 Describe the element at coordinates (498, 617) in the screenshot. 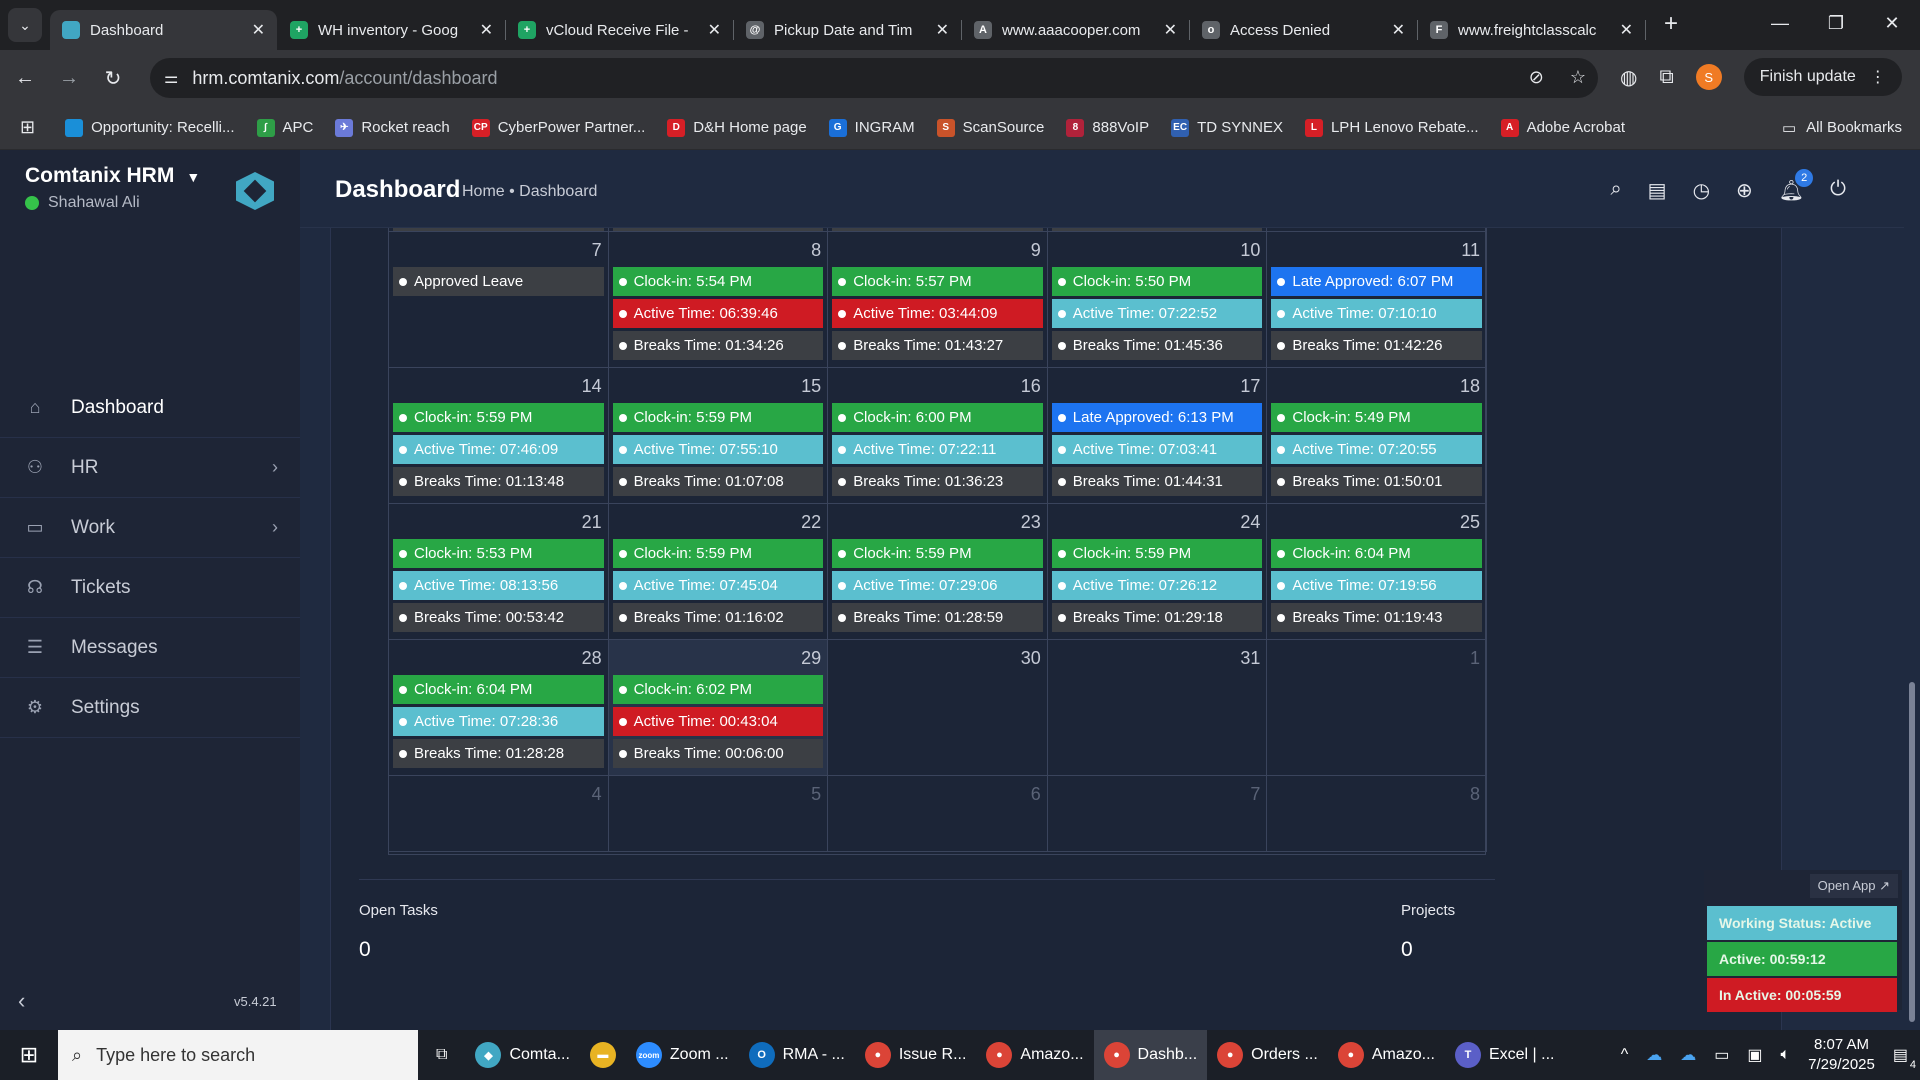

I see `calendar-event: Breaks Time: 00:53:42` at that location.